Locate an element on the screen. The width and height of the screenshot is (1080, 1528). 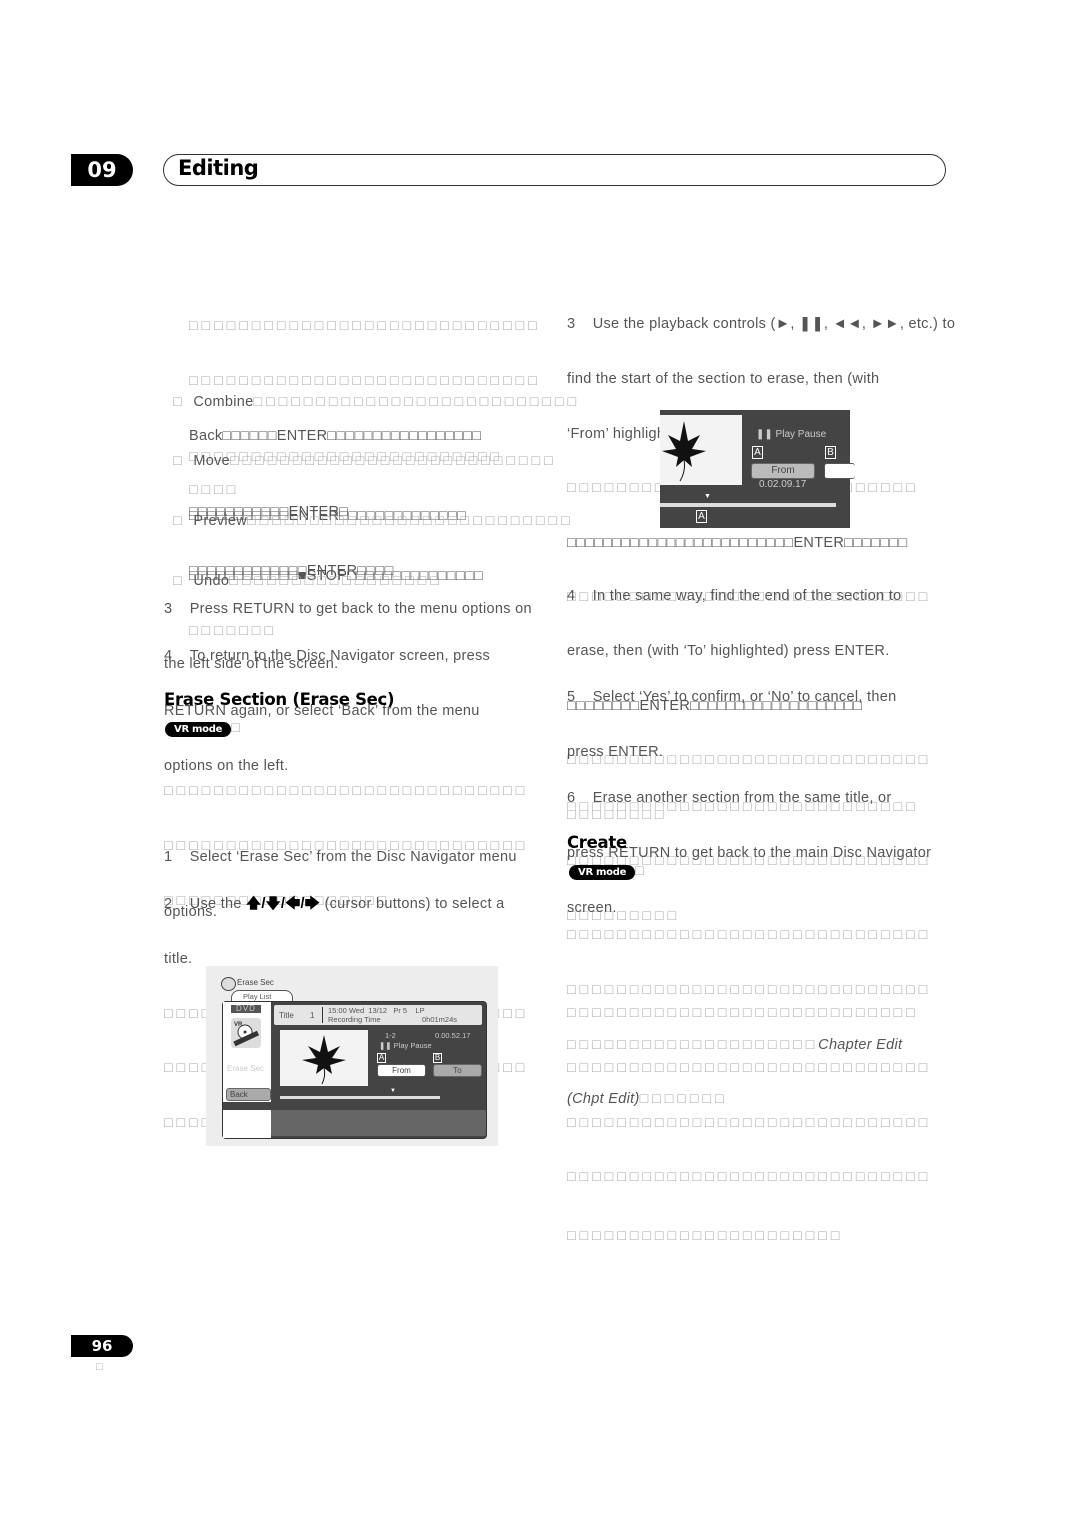
step-number: 6 is located at coordinates (571, 798).